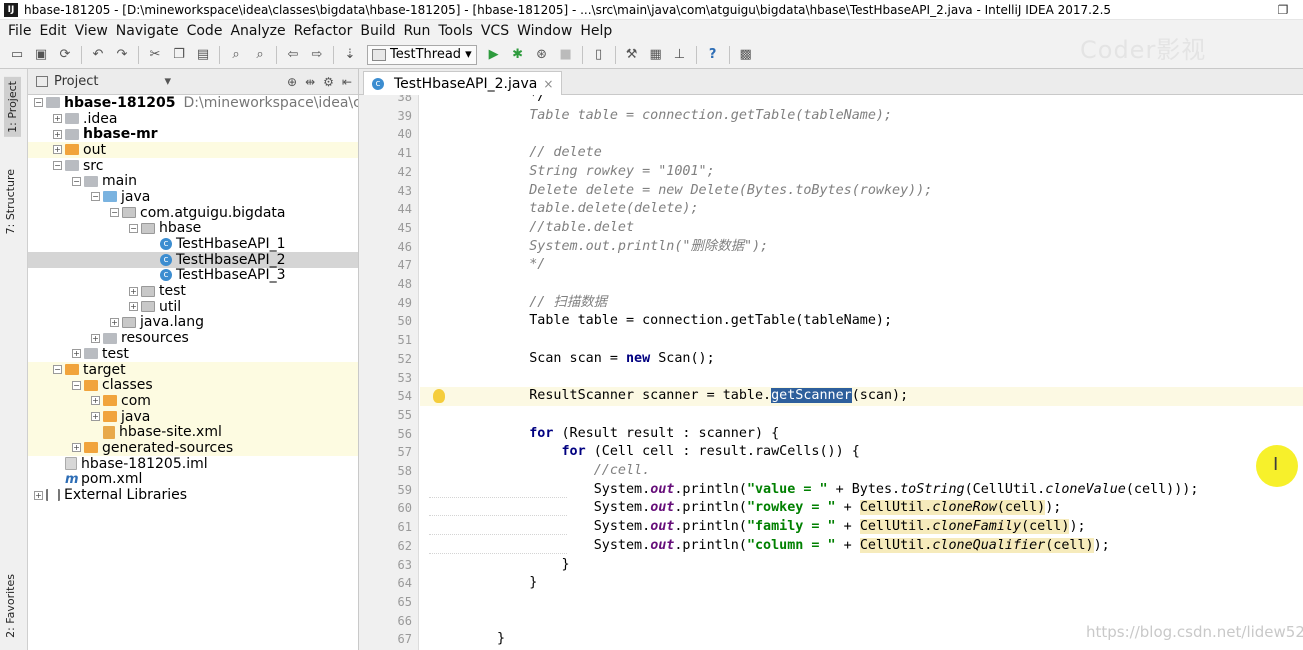 The height and width of the screenshot is (650, 1303). What do you see at coordinates (193, 150) in the screenshot?
I see `tree-item-out: + out` at bounding box center [193, 150].